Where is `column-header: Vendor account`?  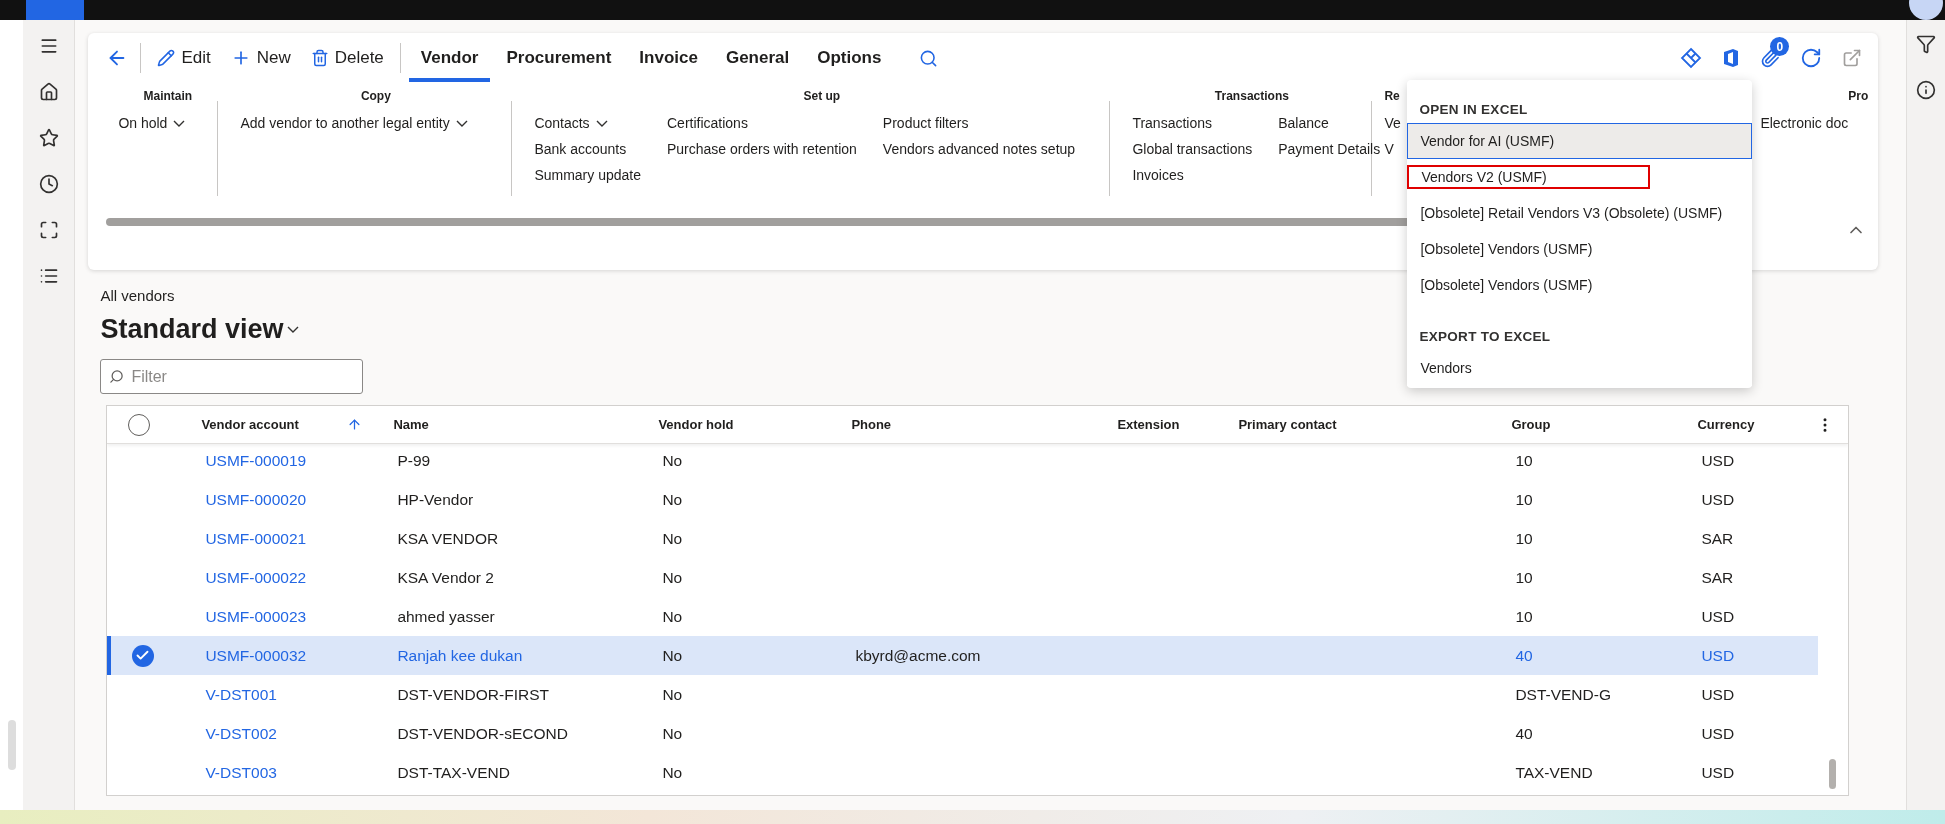
column-header: Vendor account is located at coordinates (278, 424).